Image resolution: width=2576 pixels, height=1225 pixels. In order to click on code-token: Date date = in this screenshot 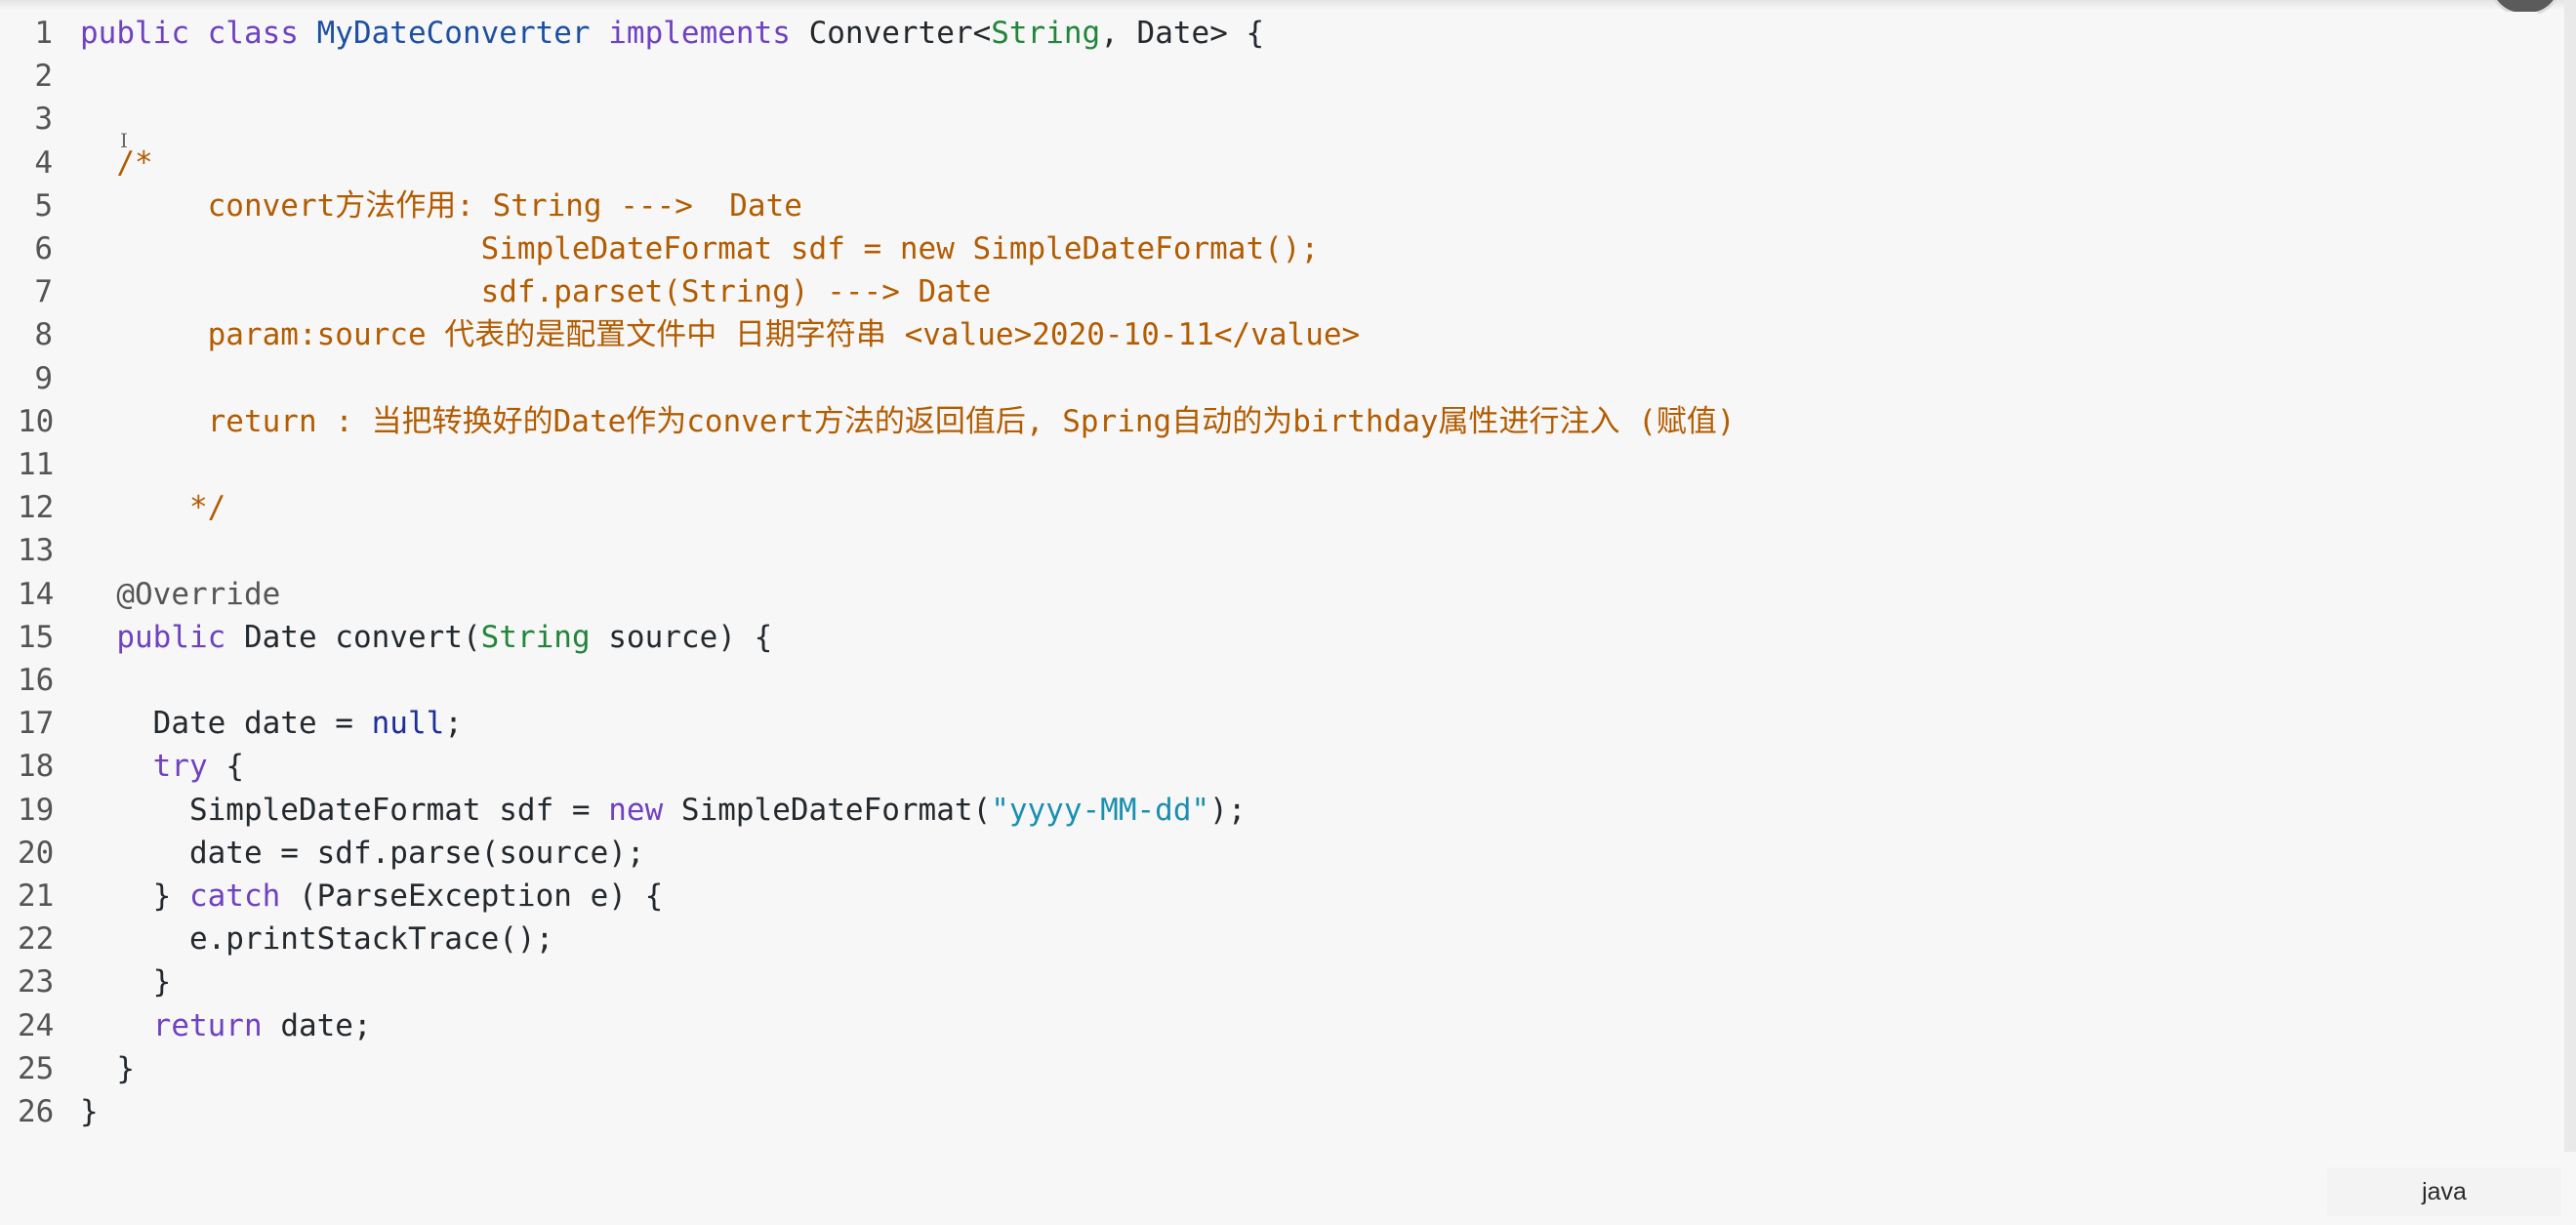, I will do `click(226, 724)`.